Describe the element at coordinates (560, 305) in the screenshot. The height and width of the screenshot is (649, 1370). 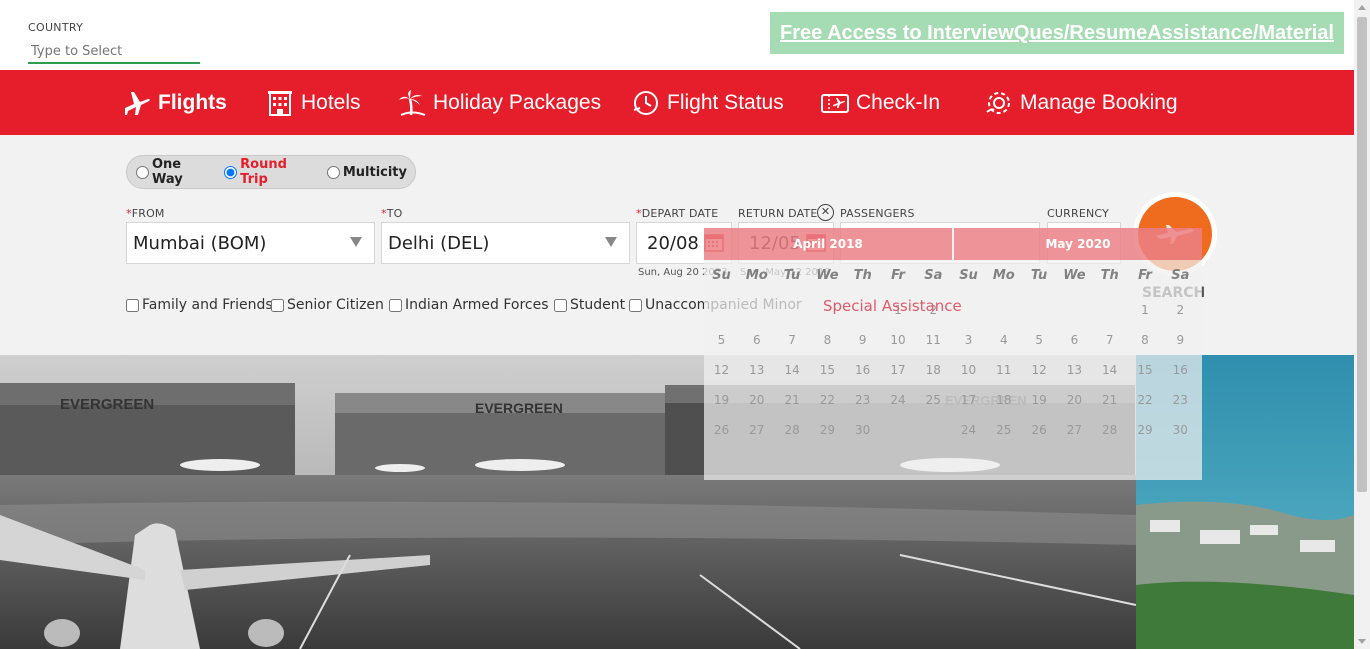
I see `student-checkbox` at that location.